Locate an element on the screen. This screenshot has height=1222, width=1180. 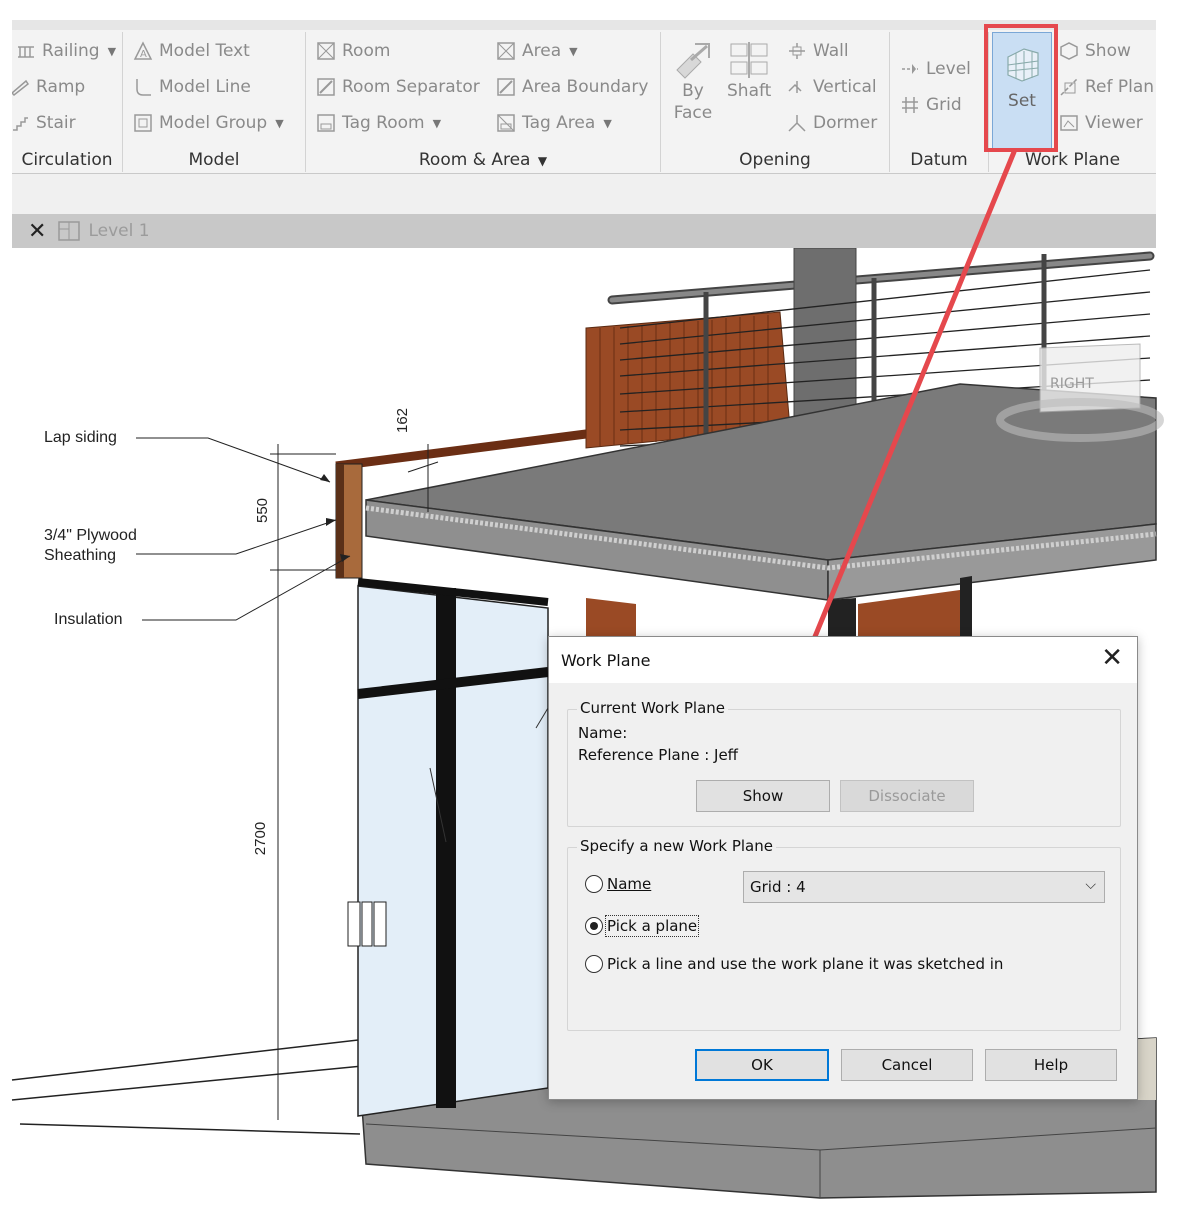
room-area-title: Room & Area is located at coordinates (474, 160).